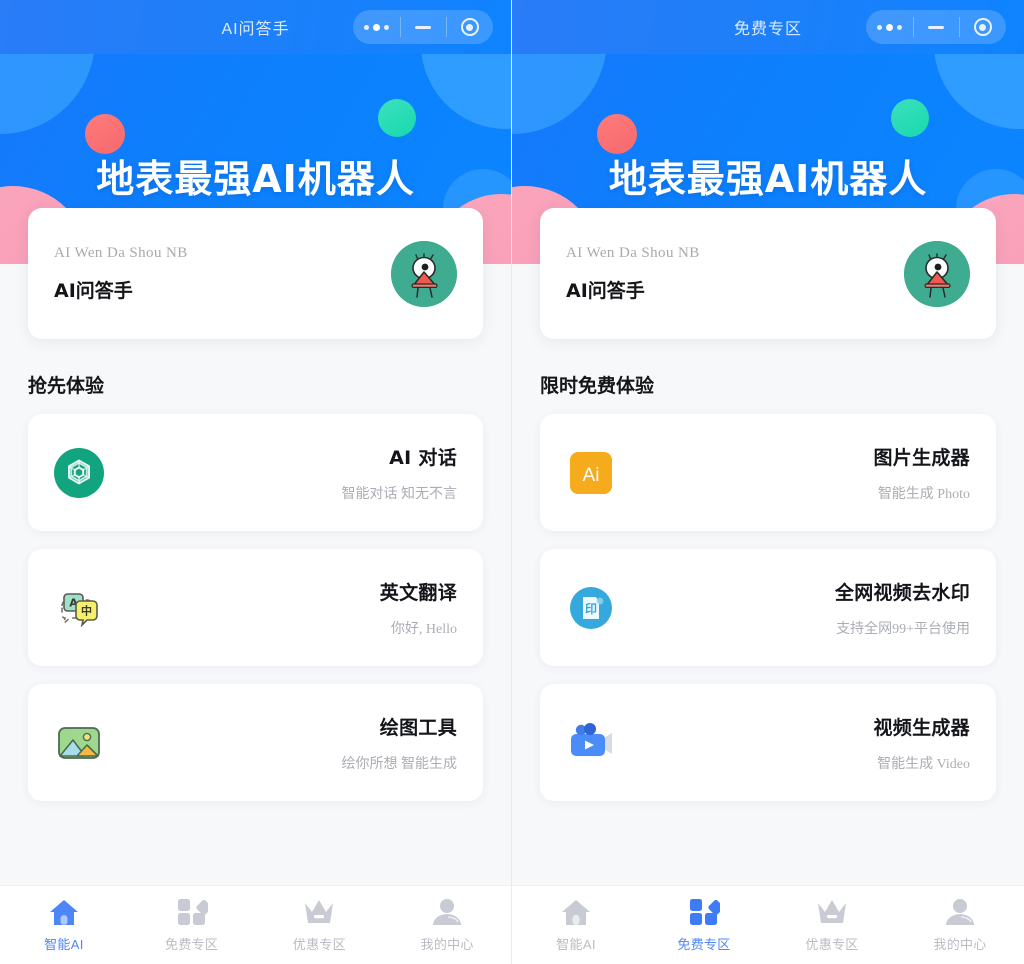 This screenshot has height=964, width=1024. What do you see at coordinates (767, 29) in the screenshot?
I see `window-title: 免费专区` at bounding box center [767, 29].